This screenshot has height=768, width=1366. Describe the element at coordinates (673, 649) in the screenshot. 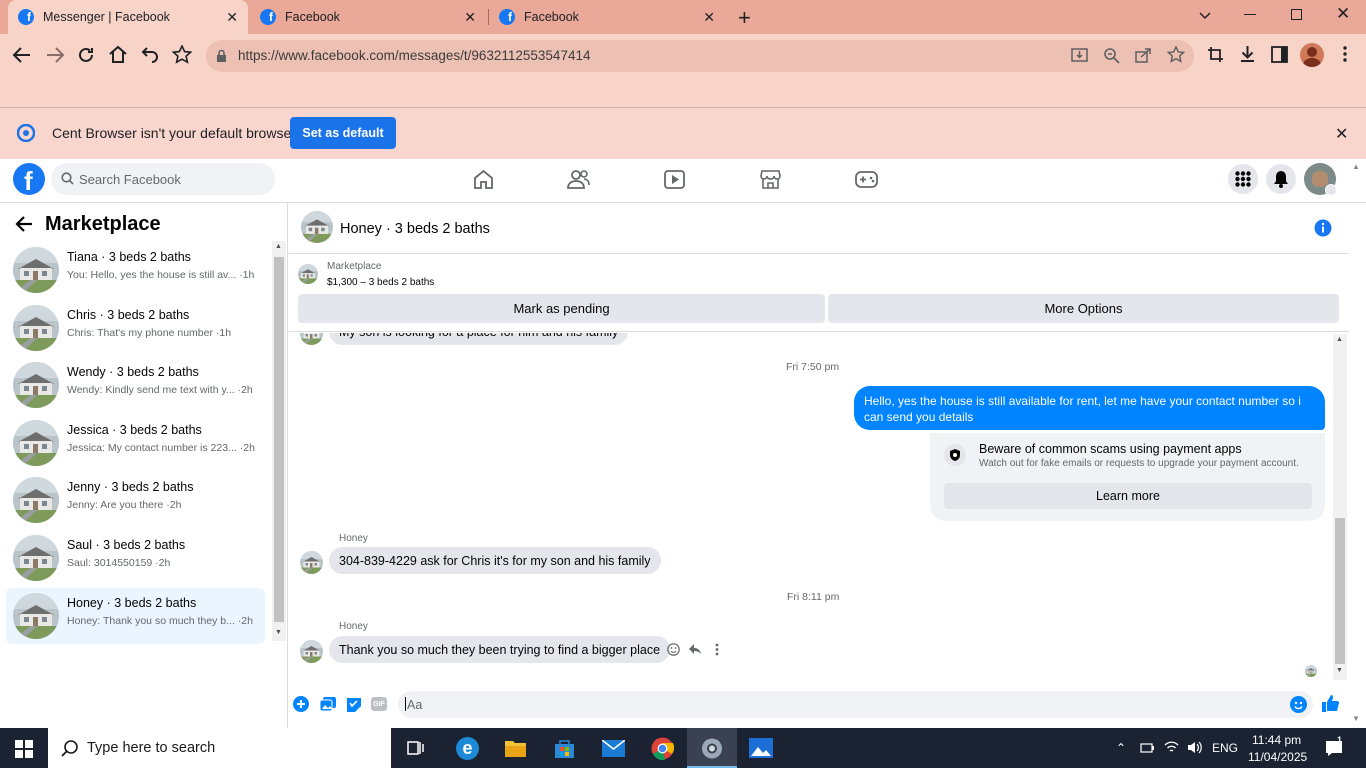

I see `react-emoji-icon` at that location.